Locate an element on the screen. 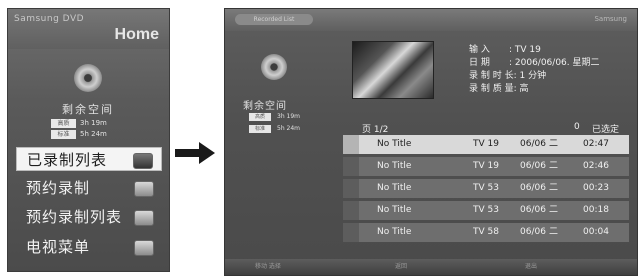 The height and width of the screenshot is (278, 643). brand-logo: Samsung DVD is located at coordinates (49, 19).